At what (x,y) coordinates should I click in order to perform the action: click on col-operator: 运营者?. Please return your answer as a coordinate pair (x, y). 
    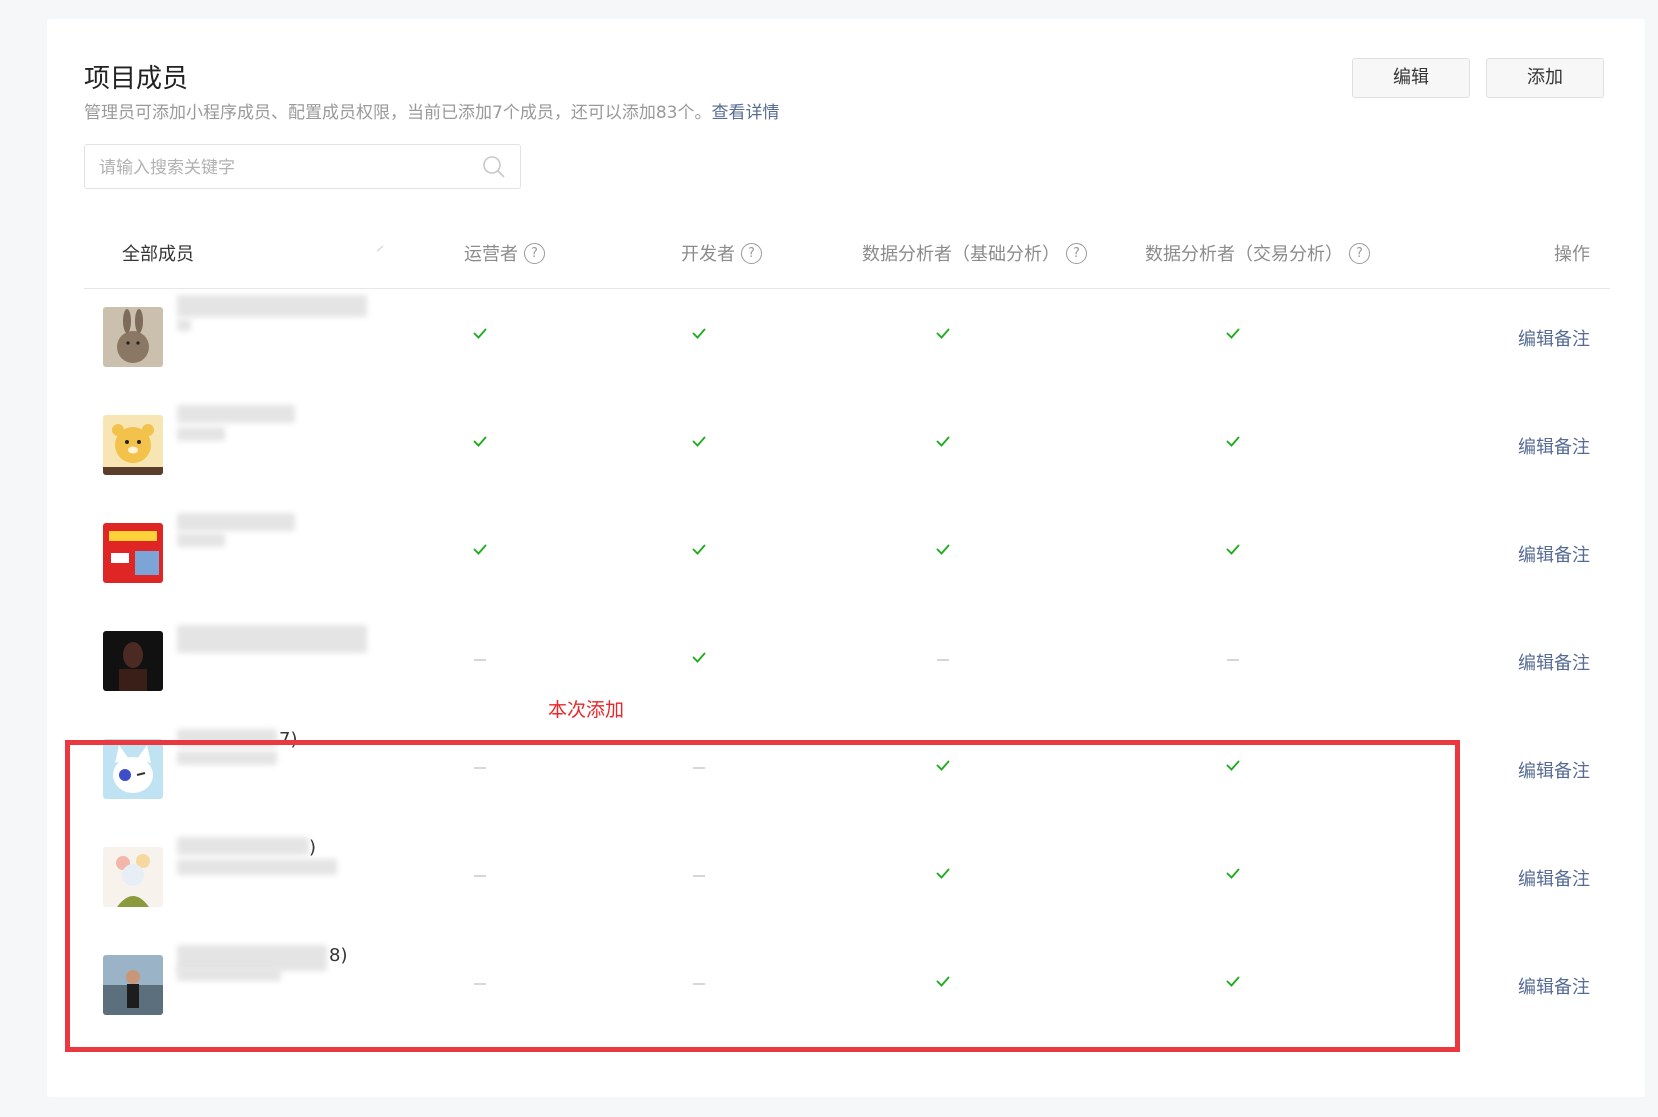
    Looking at the image, I should click on (504, 253).